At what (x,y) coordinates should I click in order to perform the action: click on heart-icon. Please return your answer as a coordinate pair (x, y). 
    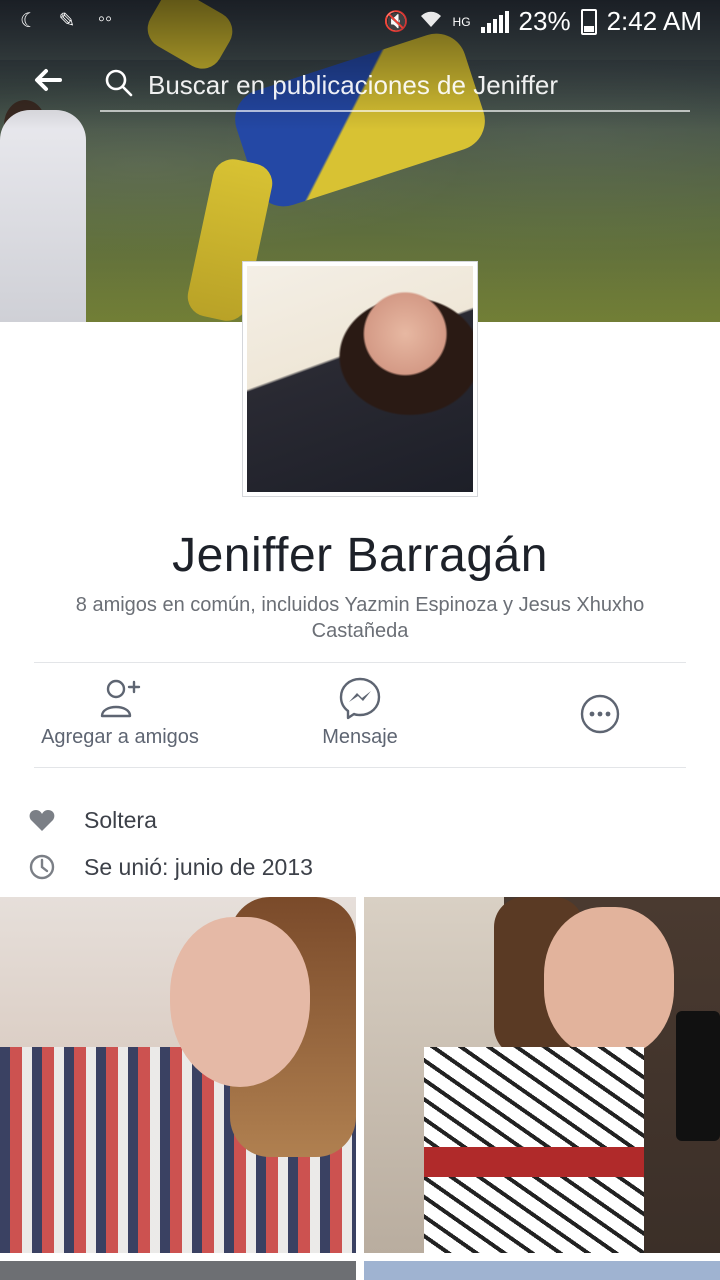
    Looking at the image, I should click on (42, 820).